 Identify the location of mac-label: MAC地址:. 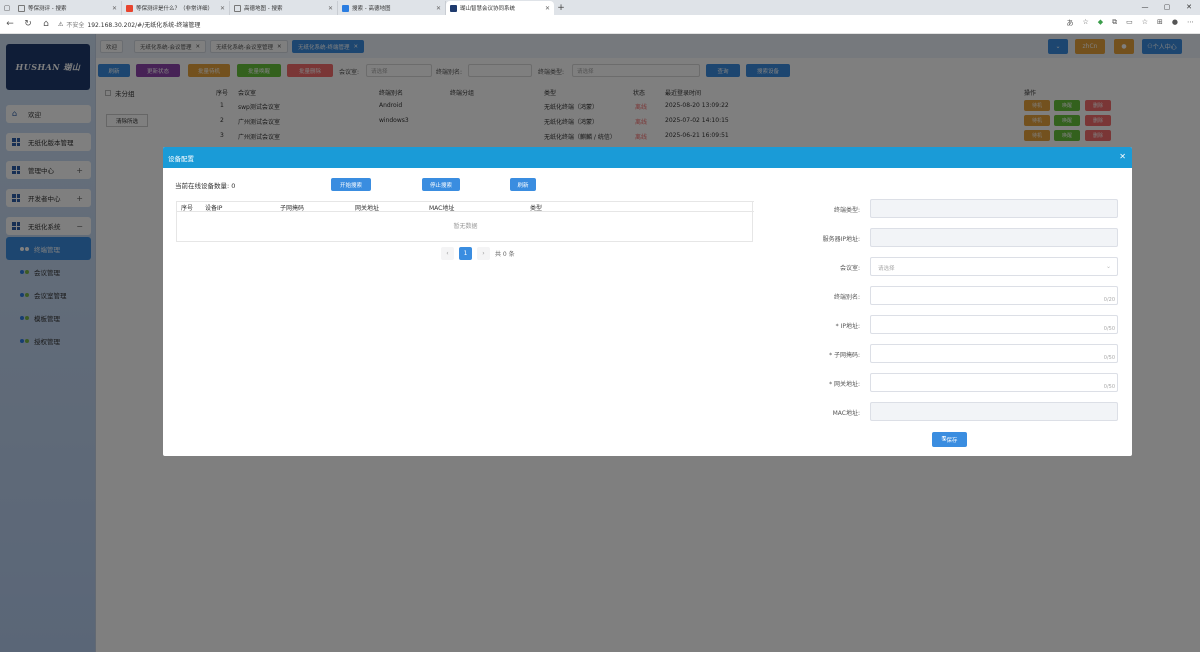
(846, 413).